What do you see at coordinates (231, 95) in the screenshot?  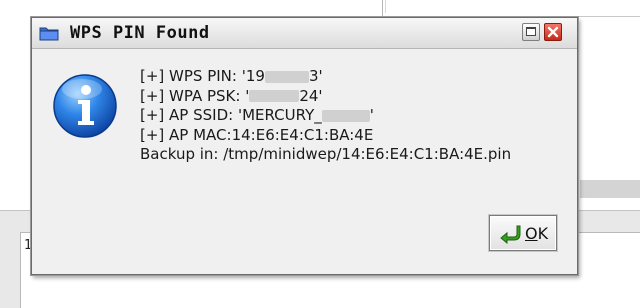 I see `wpa-psk-line: [+] WPA PSK: ' 24'` at bounding box center [231, 95].